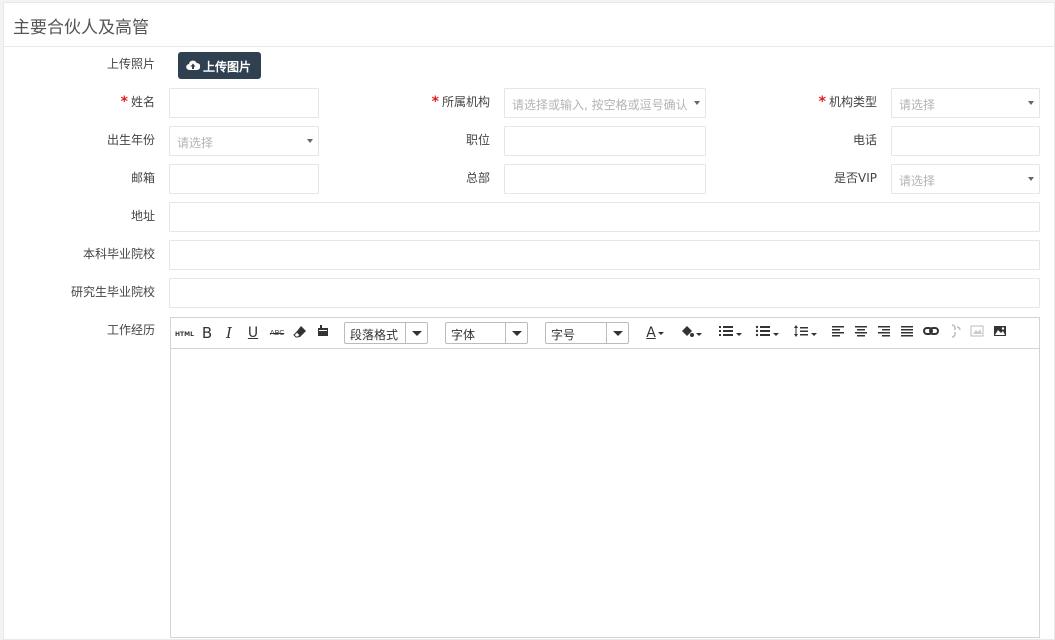  I want to click on address-input, so click(604, 217).